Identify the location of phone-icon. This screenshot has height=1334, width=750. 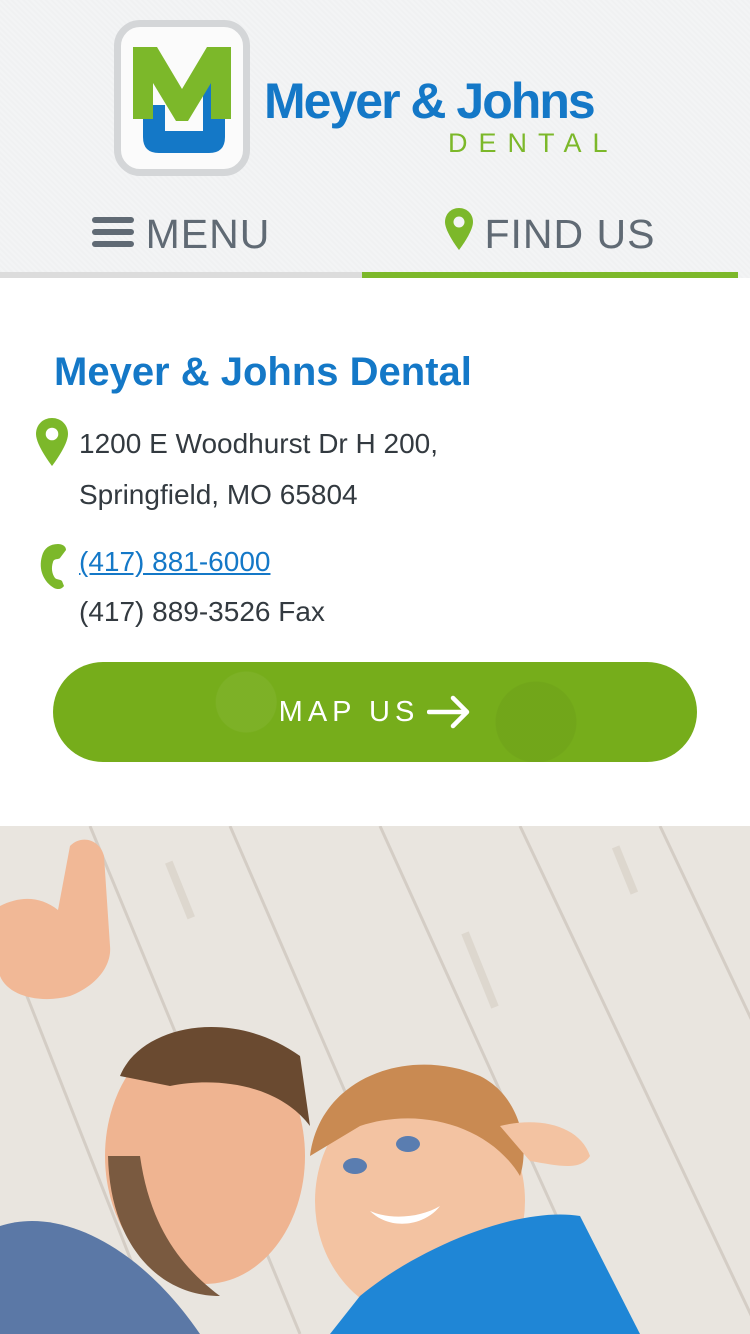
(52, 568).